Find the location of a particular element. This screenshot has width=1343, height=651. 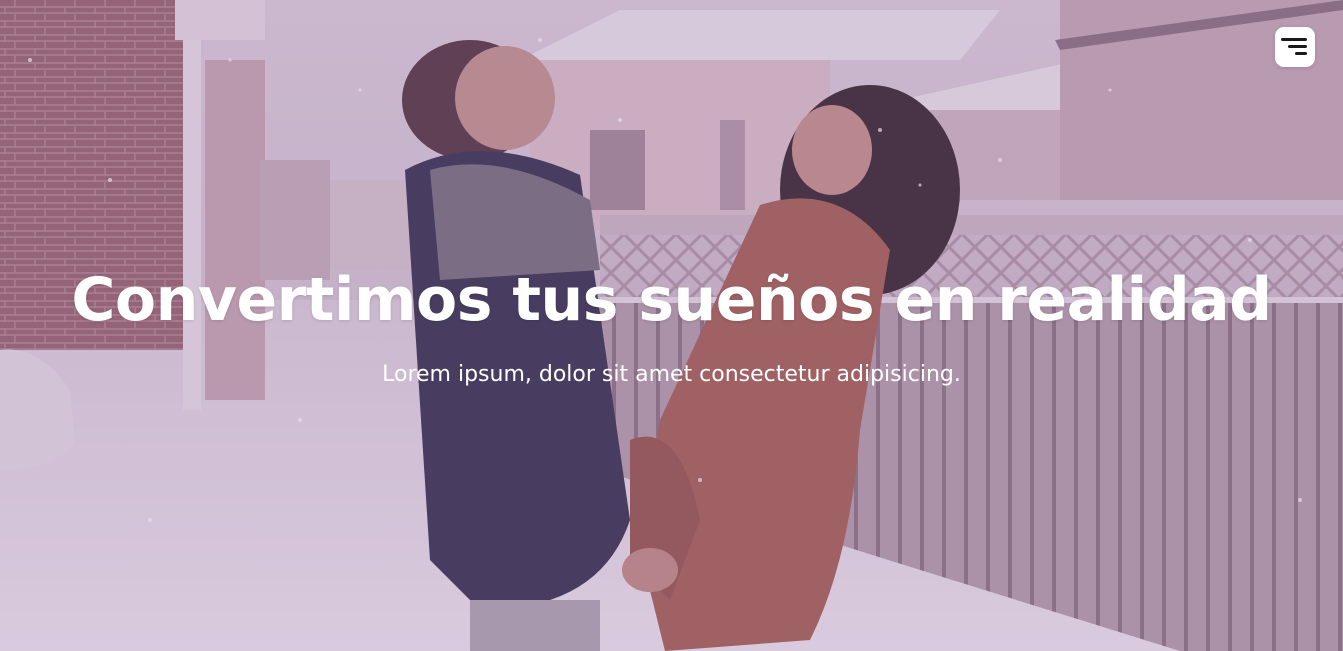

hero-title: Convertimos tus sueños en realidad is located at coordinates (671, 300).